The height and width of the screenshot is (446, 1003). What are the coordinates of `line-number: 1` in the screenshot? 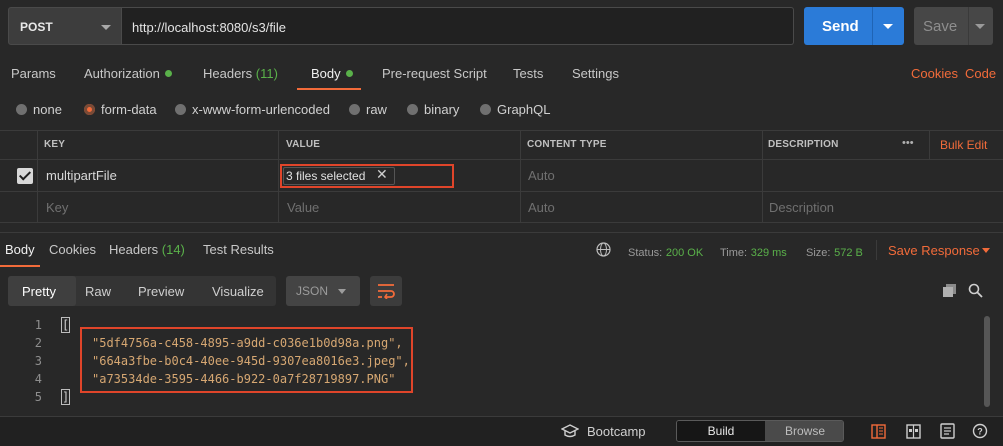 It's located at (38, 325).